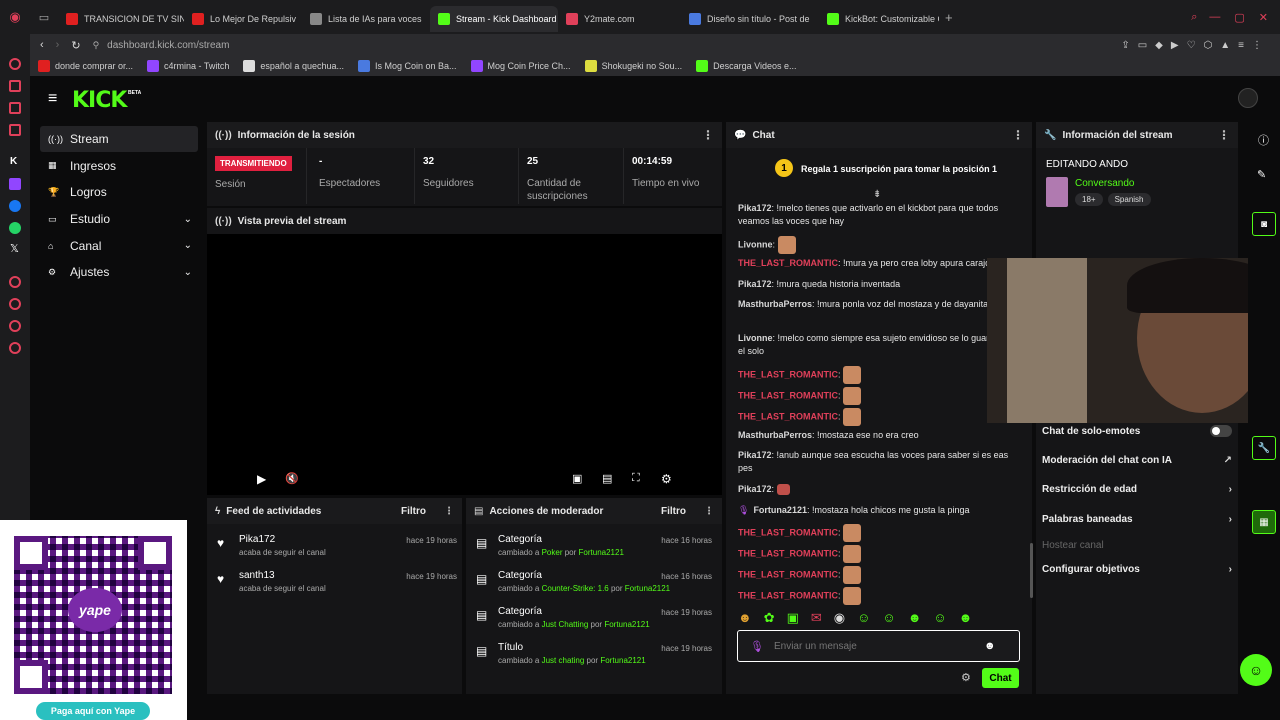  Describe the element at coordinates (666, 479) in the screenshot. I see `settings-icon: ⚙` at that location.